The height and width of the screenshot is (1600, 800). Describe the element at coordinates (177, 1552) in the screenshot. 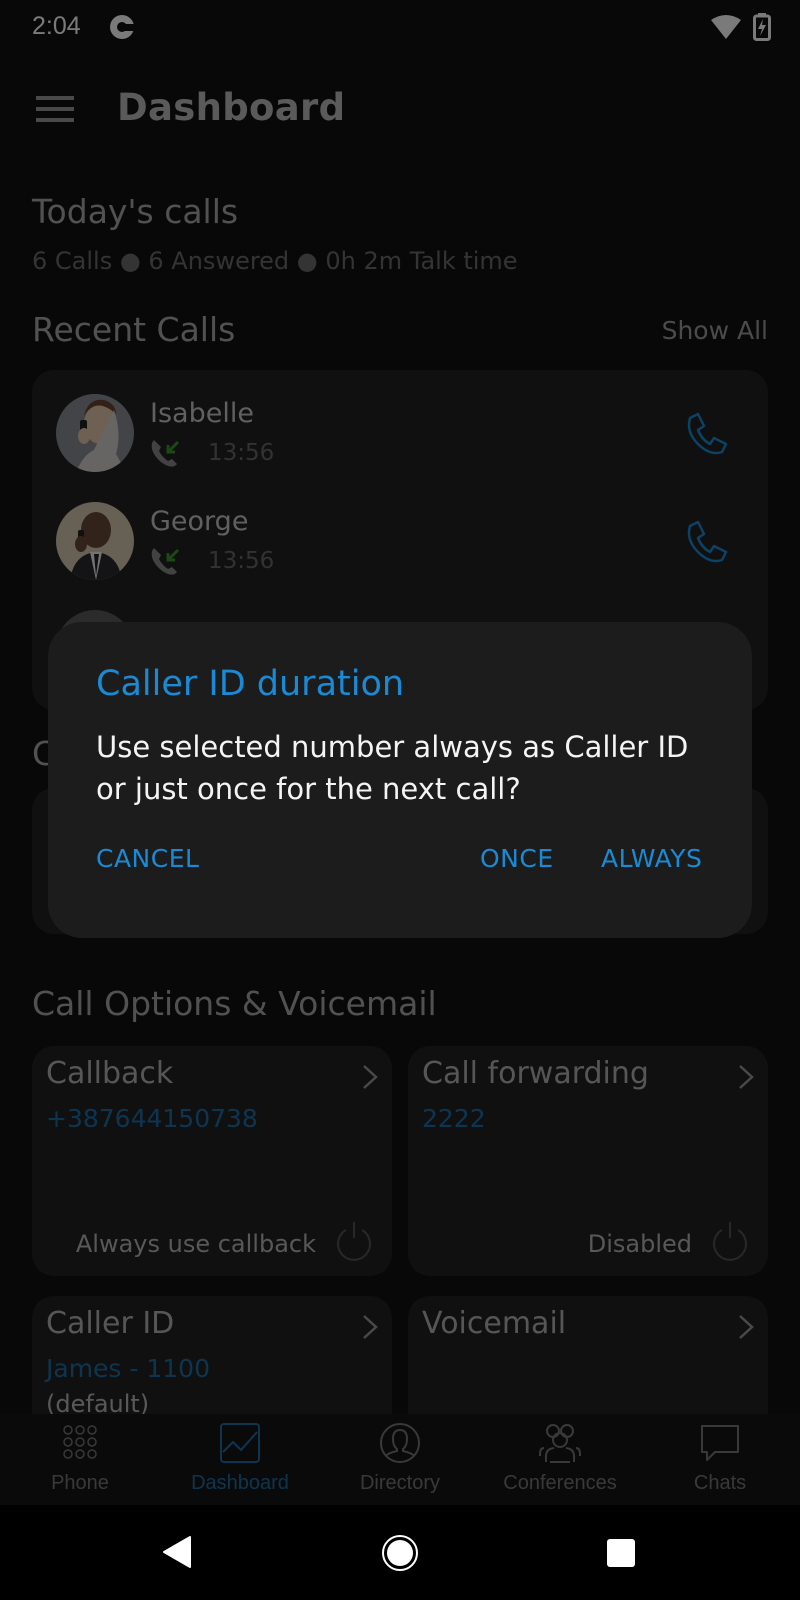

I see `back-icon` at that location.